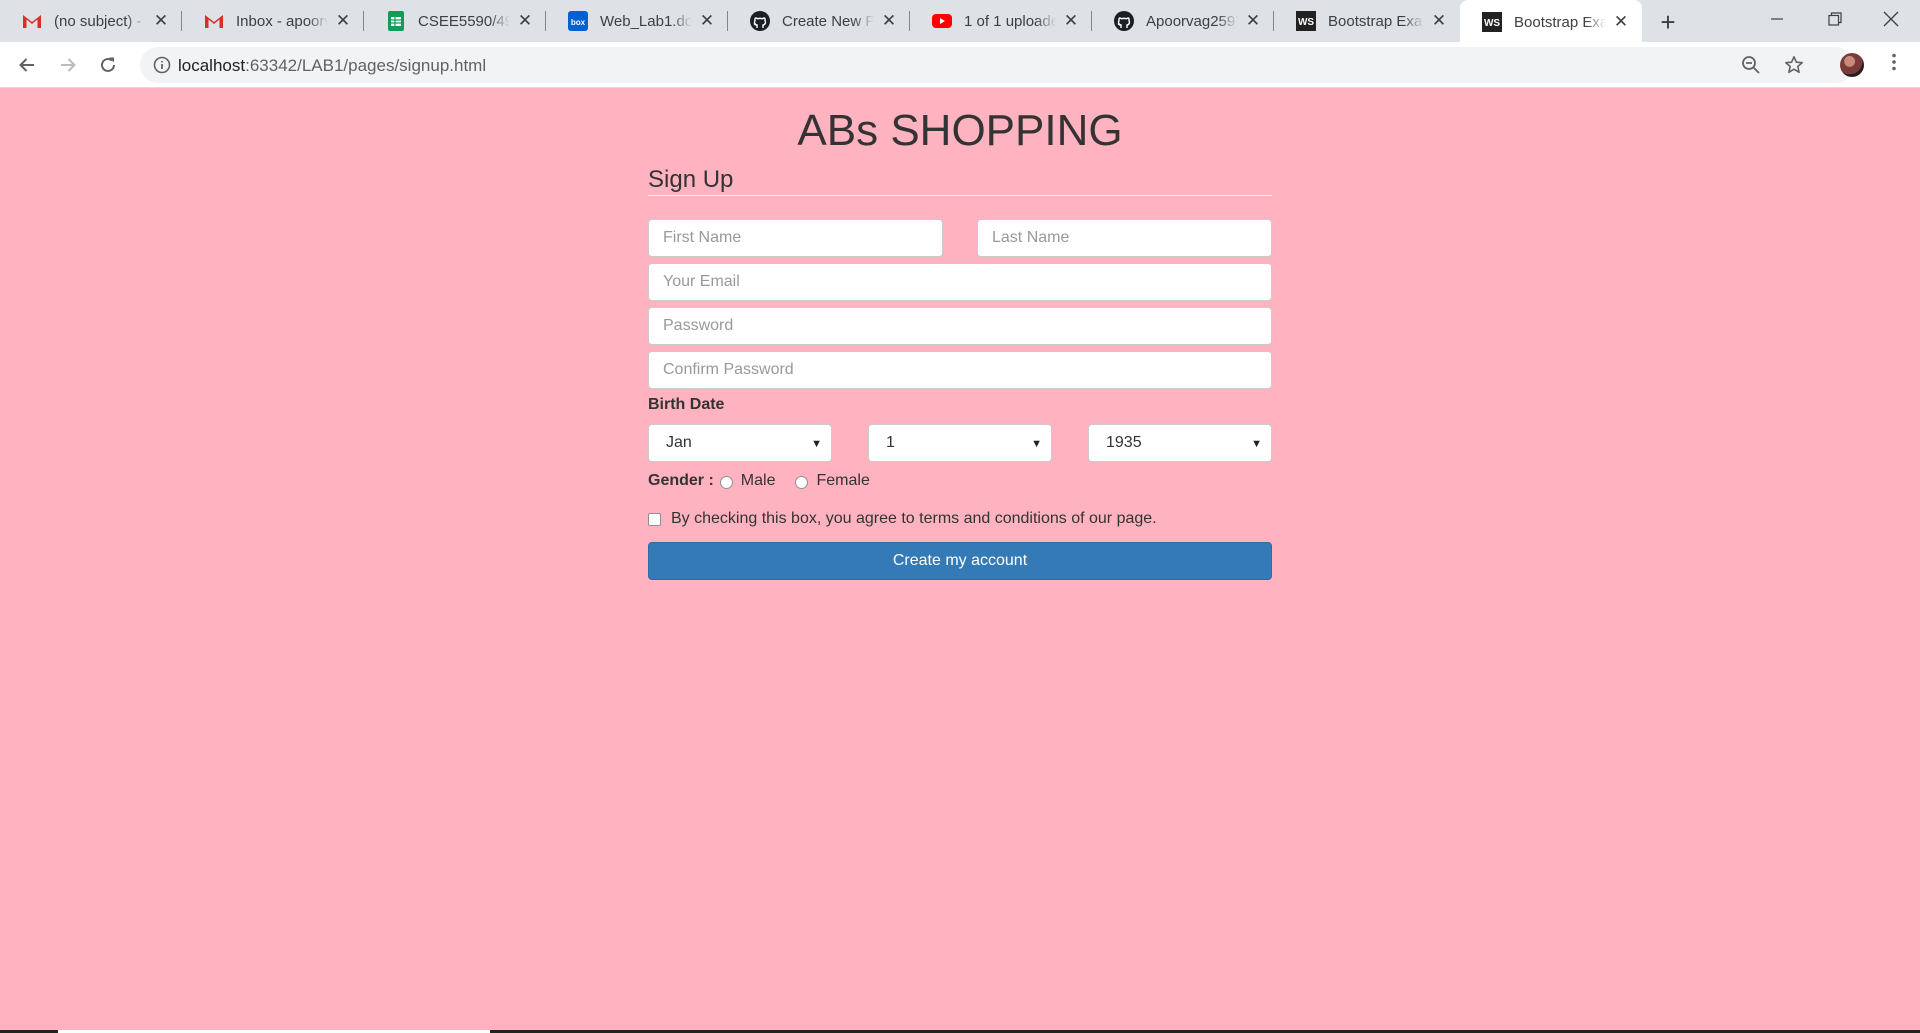 This screenshot has width=1920, height=1033. I want to click on month-value: Jan, so click(679, 442).